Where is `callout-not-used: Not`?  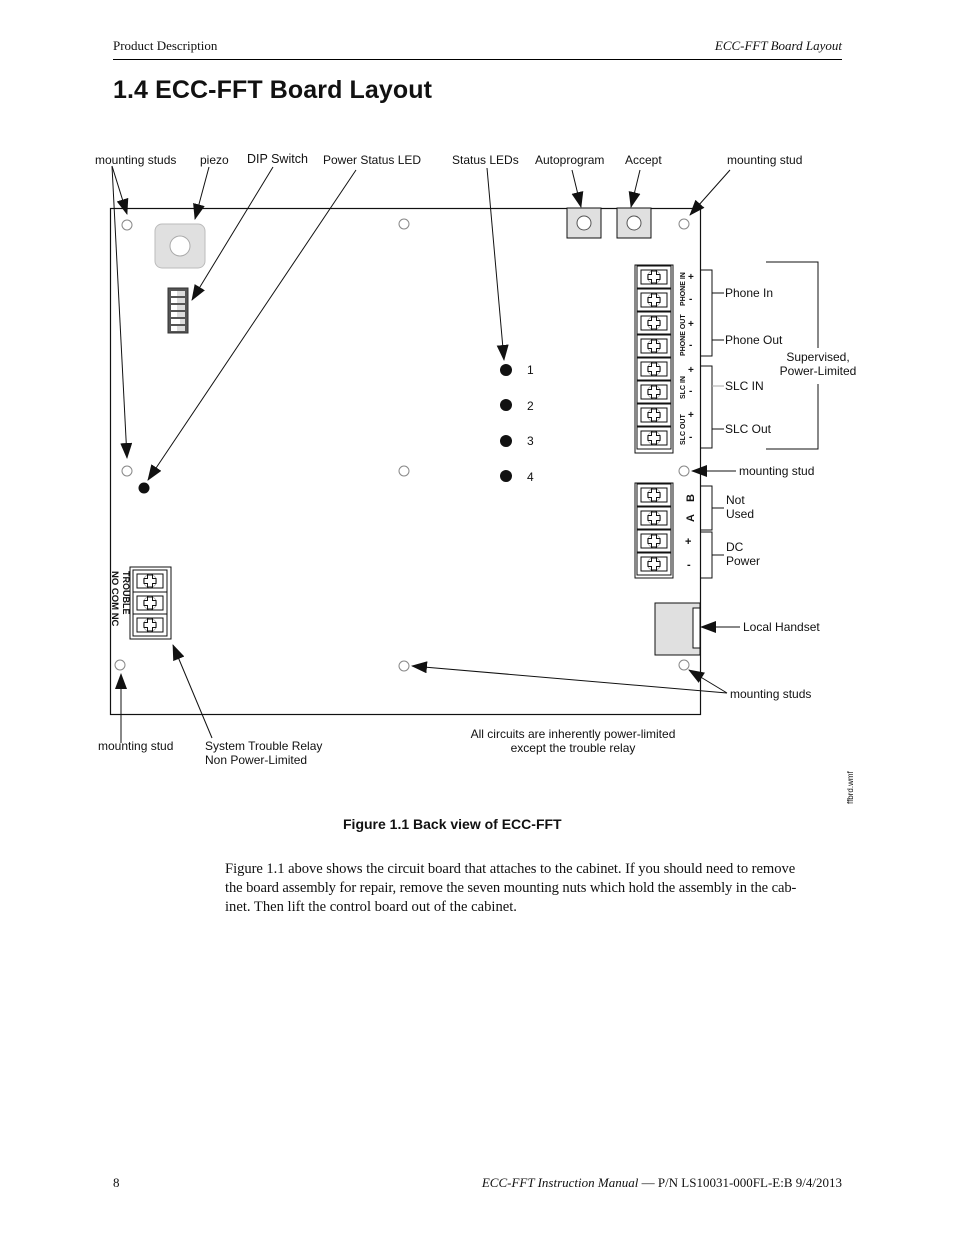 callout-not-used: Not is located at coordinates (735, 500).